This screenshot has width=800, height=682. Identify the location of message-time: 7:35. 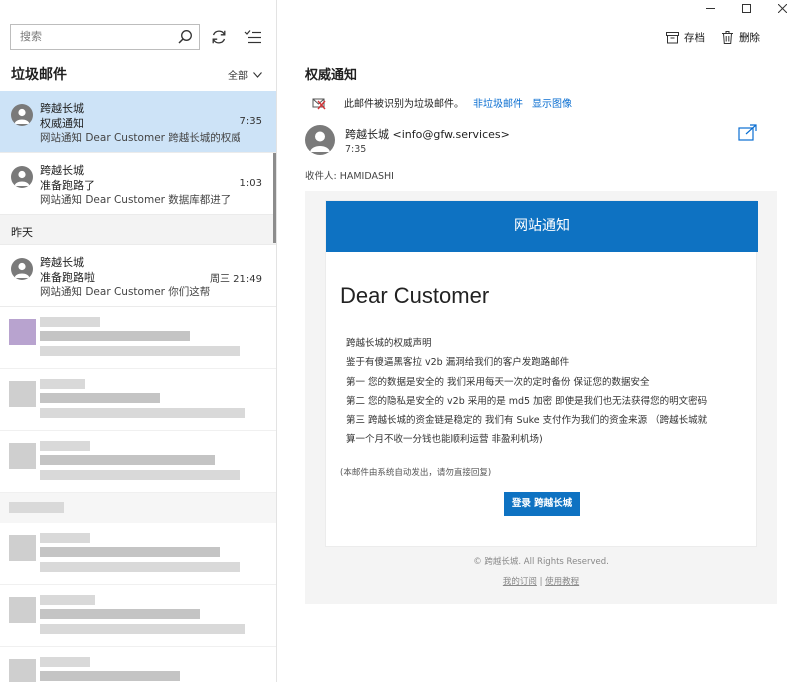
(356, 149).